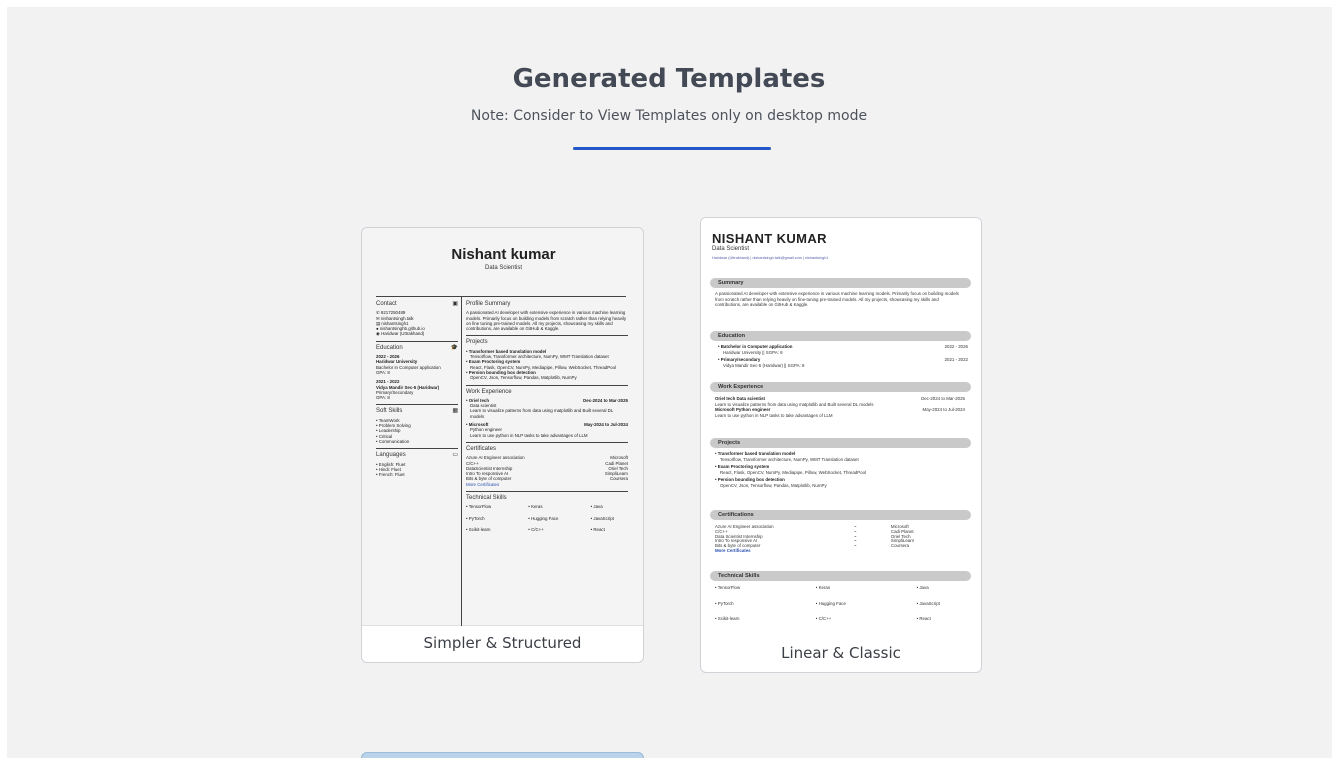 The image size is (1338, 758). Describe the element at coordinates (383, 398) in the screenshot. I see `education-gpa: GPA: 8` at that location.